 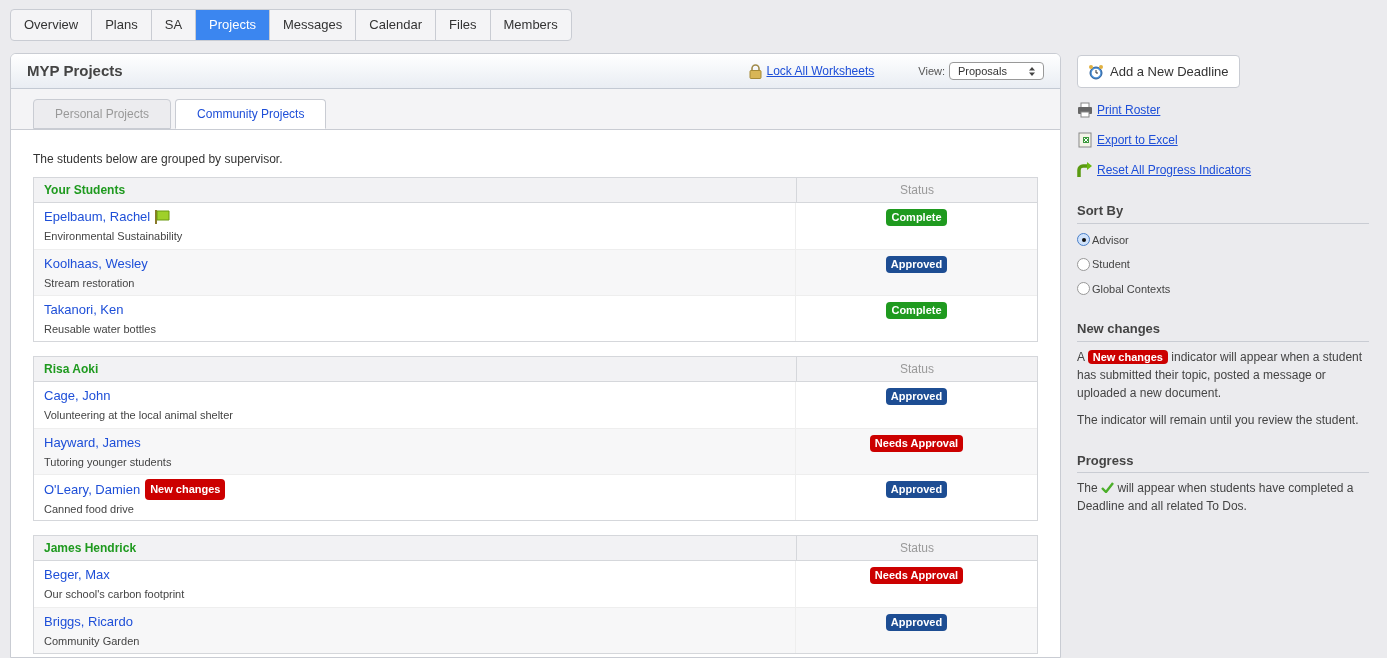 What do you see at coordinates (931, 71) in the screenshot?
I see `view-label: View:` at bounding box center [931, 71].